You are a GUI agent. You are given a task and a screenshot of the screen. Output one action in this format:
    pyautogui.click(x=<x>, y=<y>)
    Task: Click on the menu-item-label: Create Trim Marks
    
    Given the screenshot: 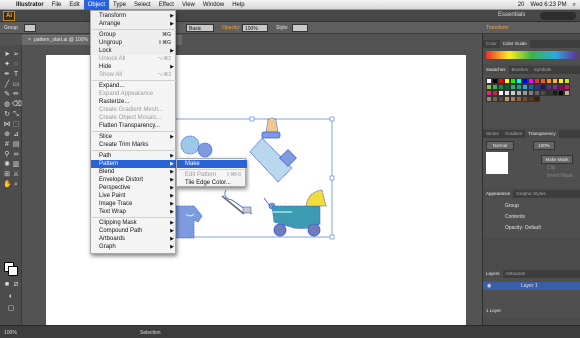 What is the action you would take?
    pyautogui.click(x=124, y=145)
    